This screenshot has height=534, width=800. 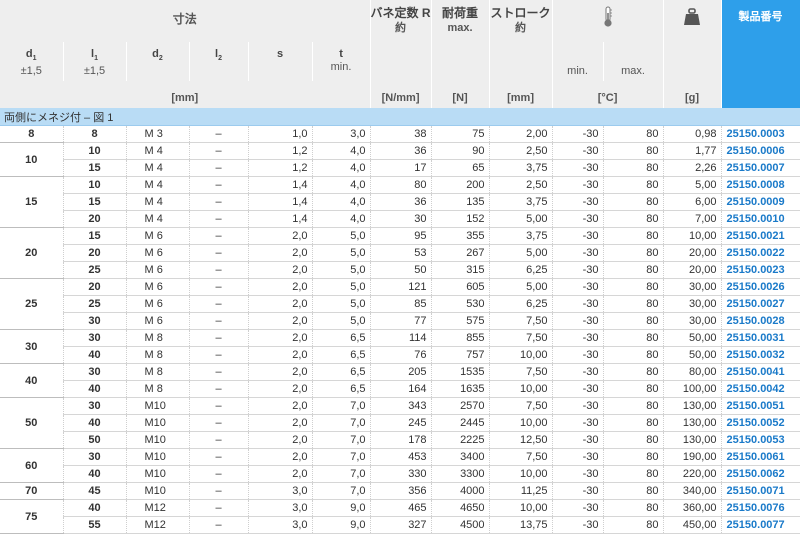 What do you see at coordinates (401, 236) in the screenshot?
I see `spring-constant-cell: 95` at bounding box center [401, 236].